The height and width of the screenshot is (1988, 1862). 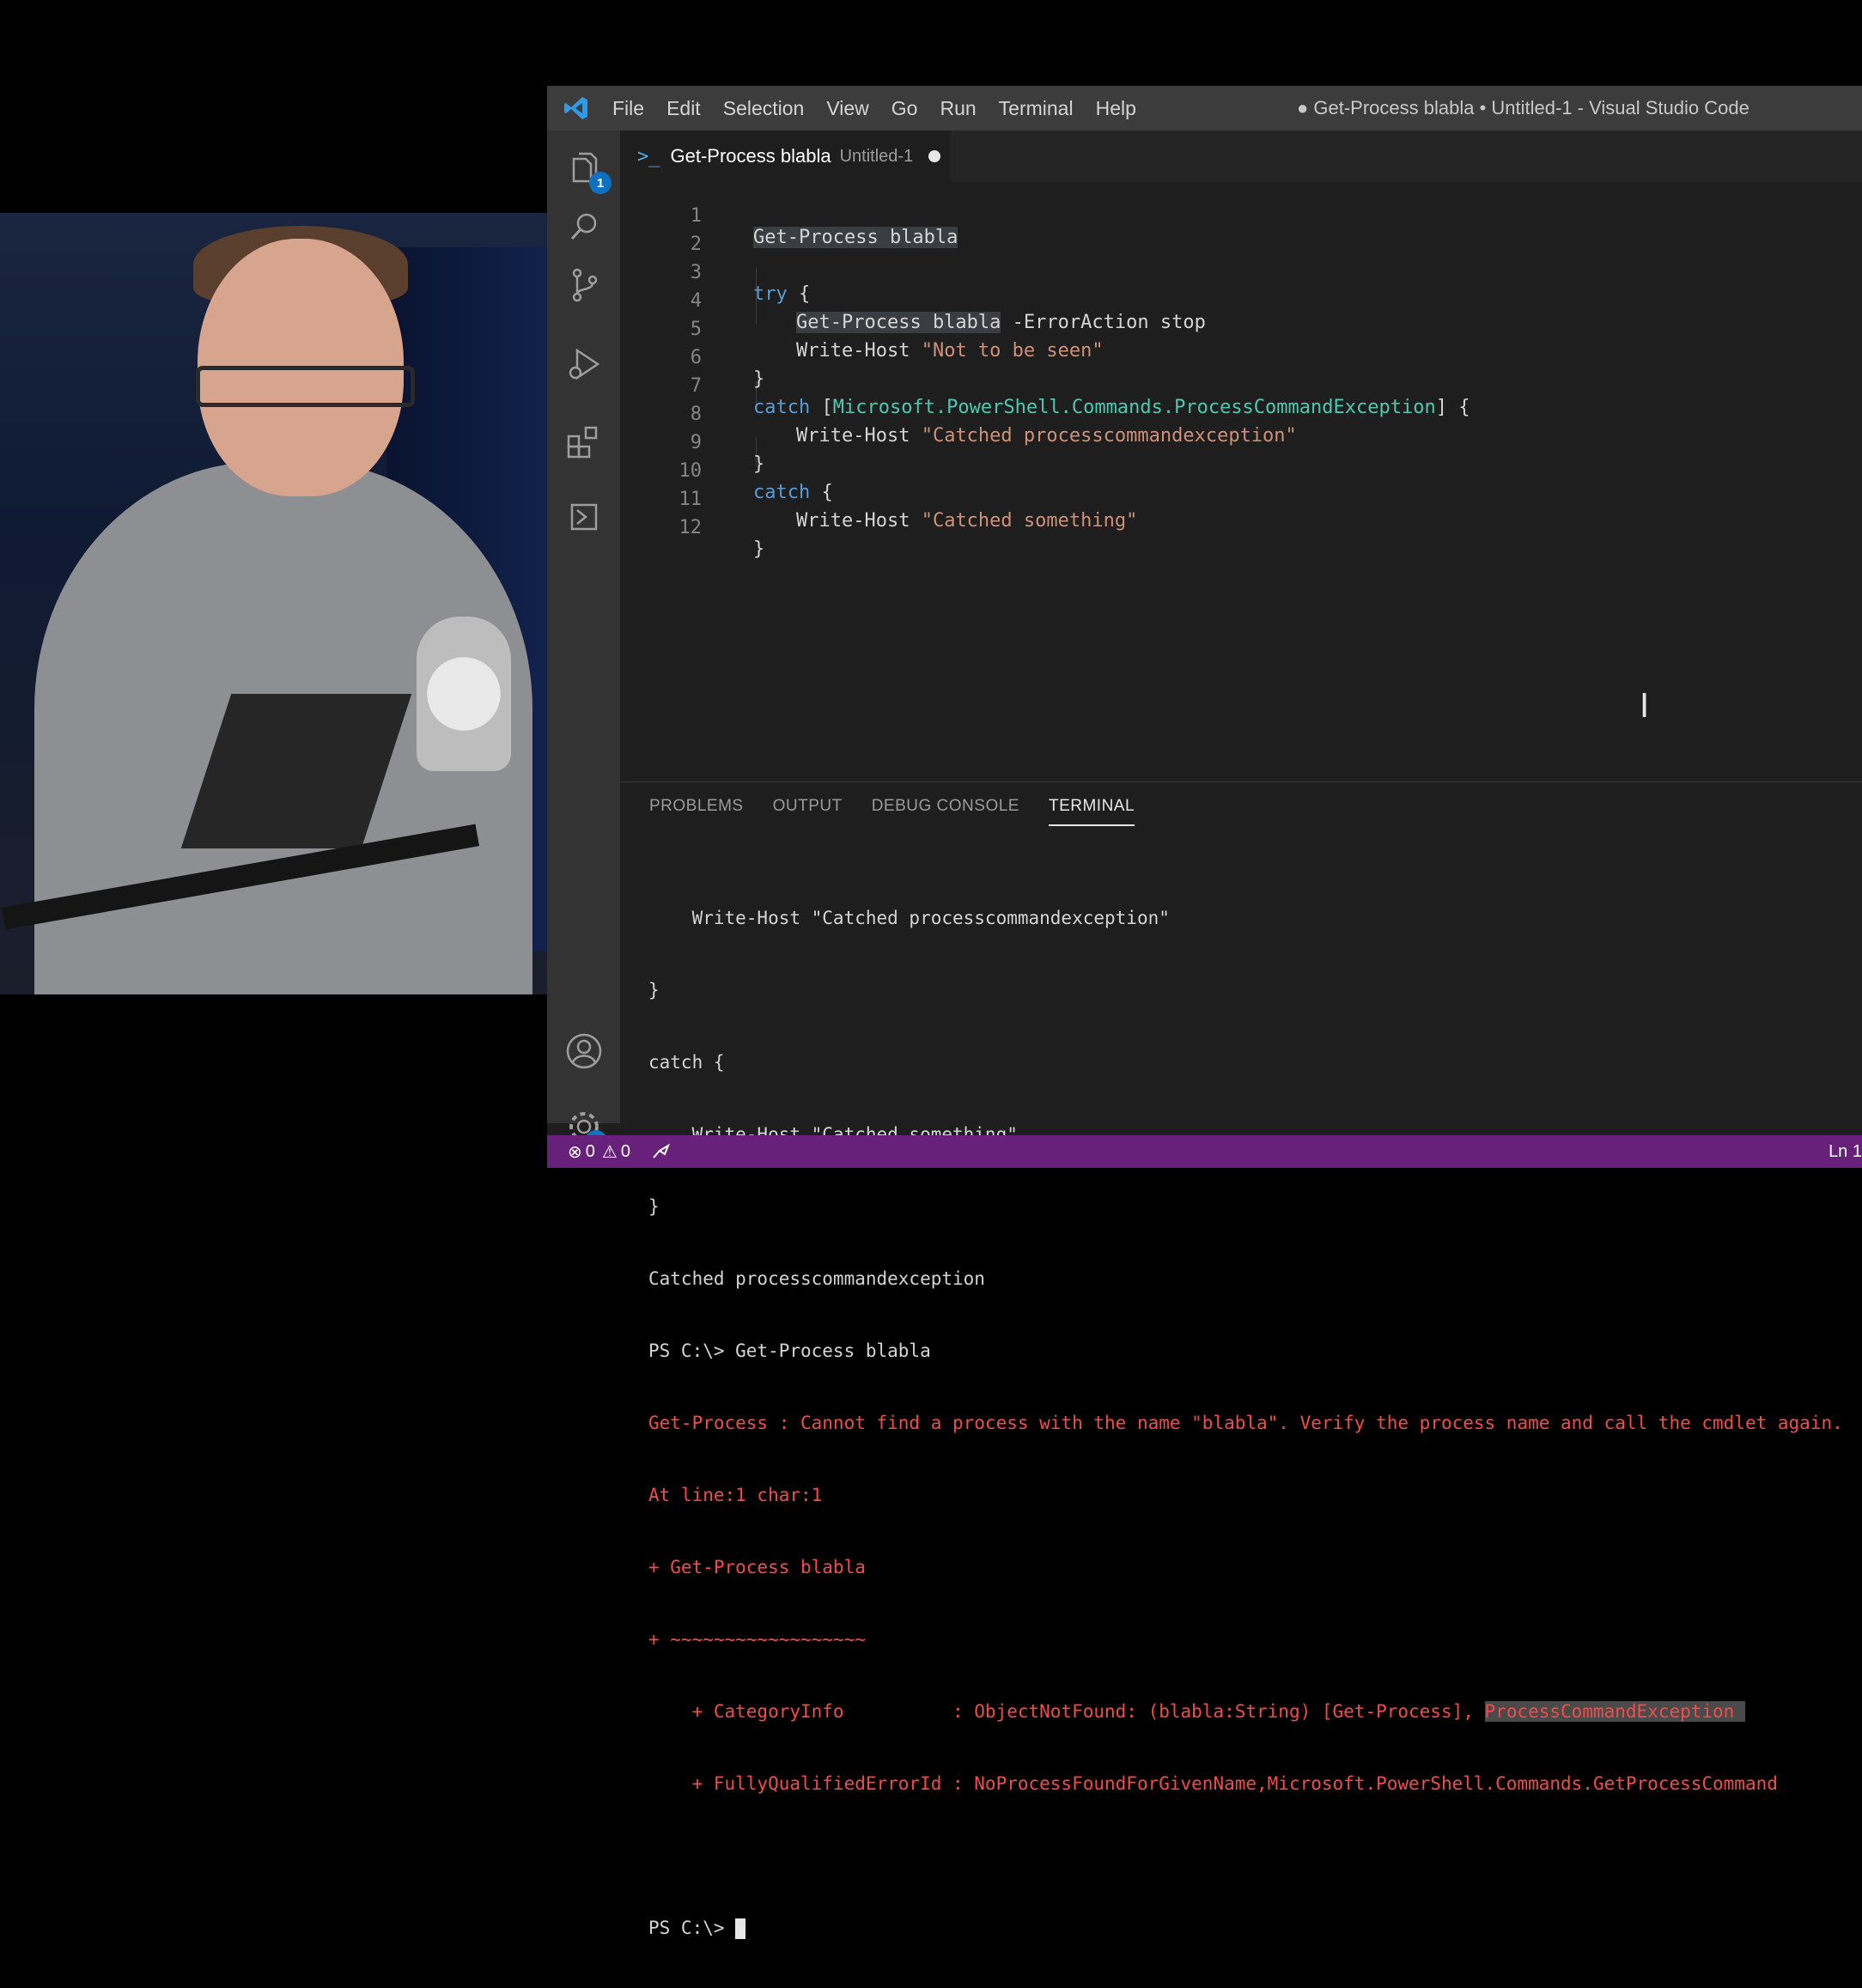 What do you see at coordinates (1241, 301) in the screenshot?
I see `code-line: 4 Get-Process blabla -ErrorAction stop` at bounding box center [1241, 301].